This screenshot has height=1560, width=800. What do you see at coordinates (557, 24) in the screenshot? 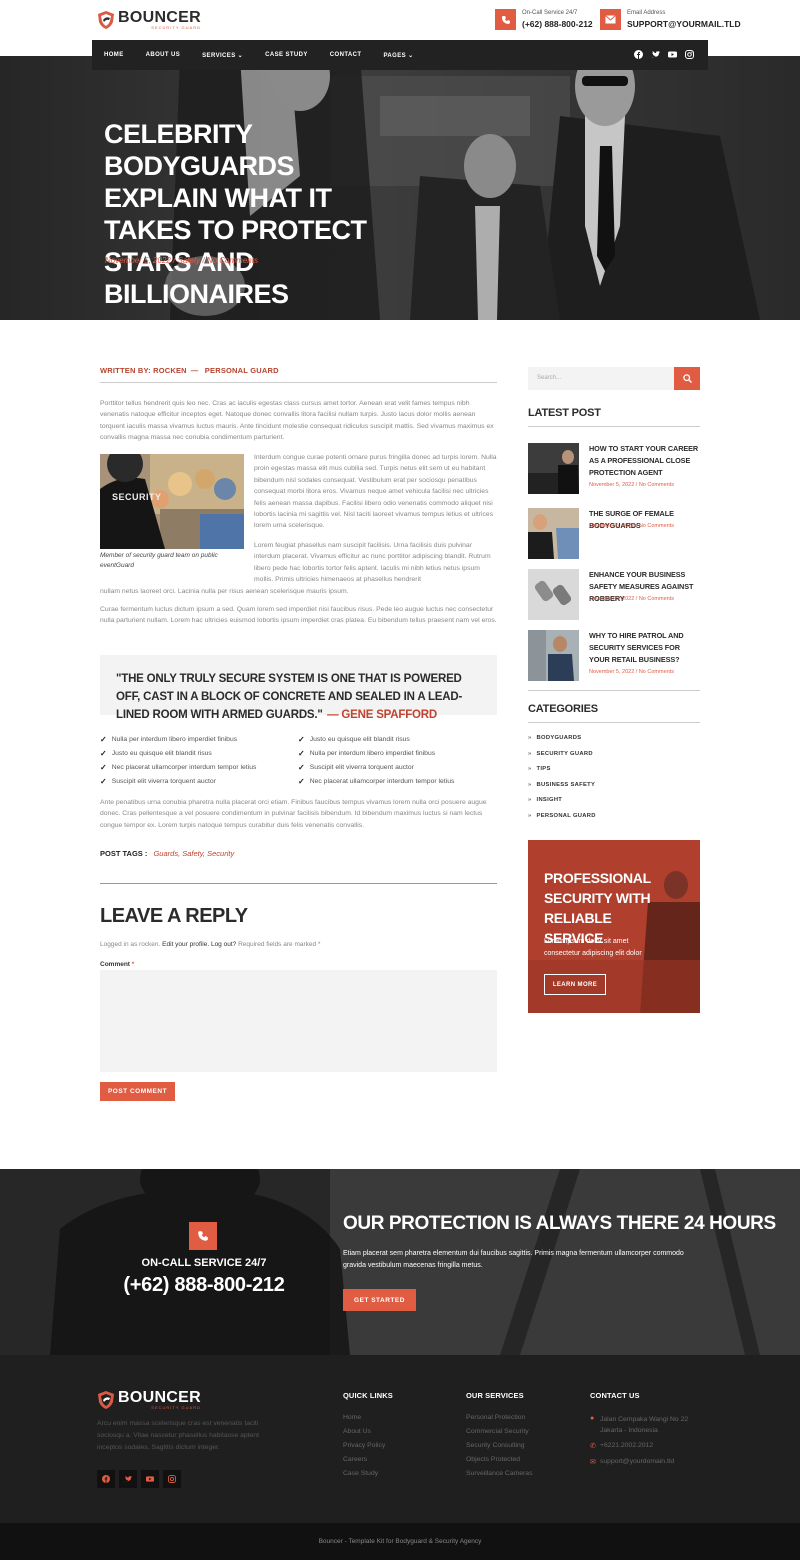
I see `oncall-value: (+62) 888-800-212` at bounding box center [557, 24].